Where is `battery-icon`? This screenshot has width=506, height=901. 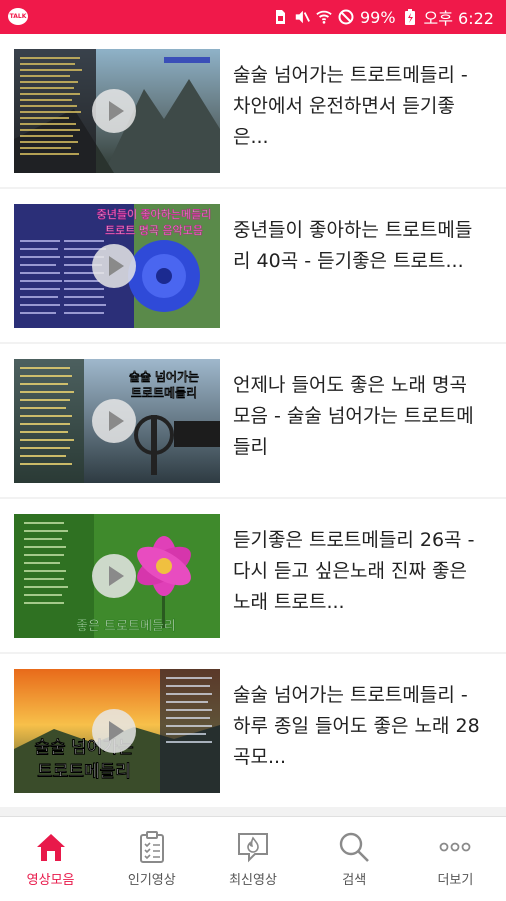 battery-icon is located at coordinates (410, 17).